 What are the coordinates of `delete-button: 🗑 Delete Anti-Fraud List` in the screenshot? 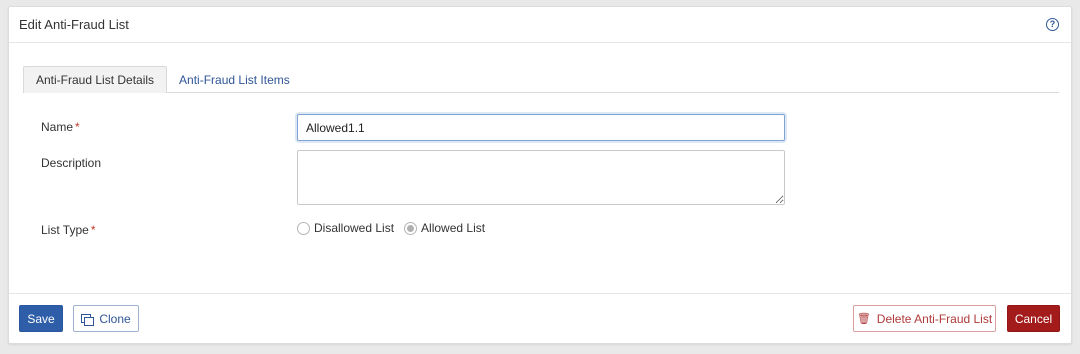 It's located at (924, 318).